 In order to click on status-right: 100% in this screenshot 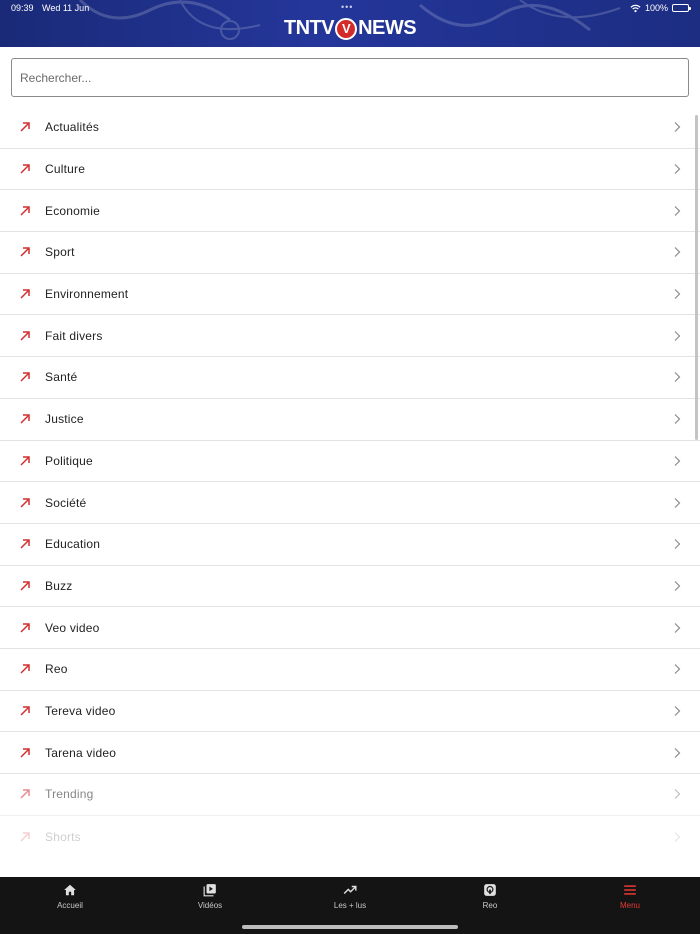, I will do `click(660, 8)`.